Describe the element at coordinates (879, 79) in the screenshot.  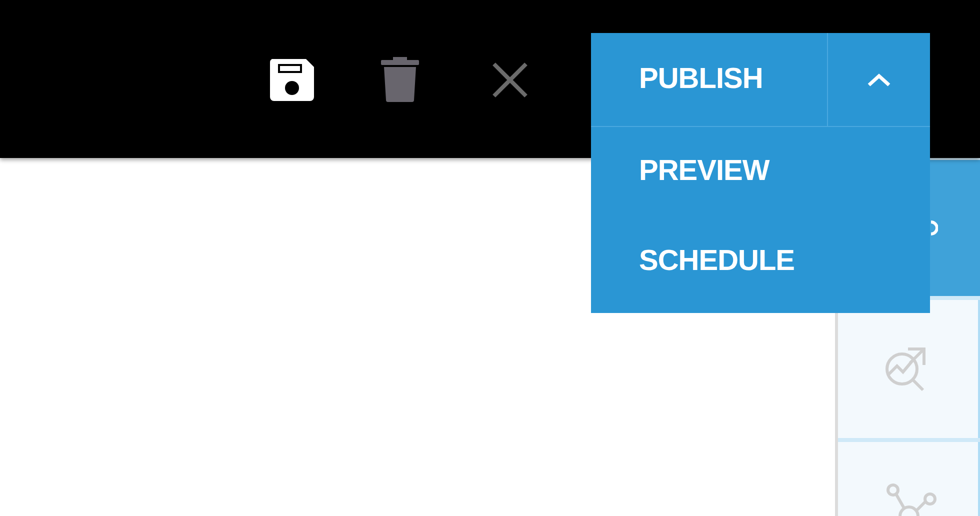
I see `chevron-icon` at that location.